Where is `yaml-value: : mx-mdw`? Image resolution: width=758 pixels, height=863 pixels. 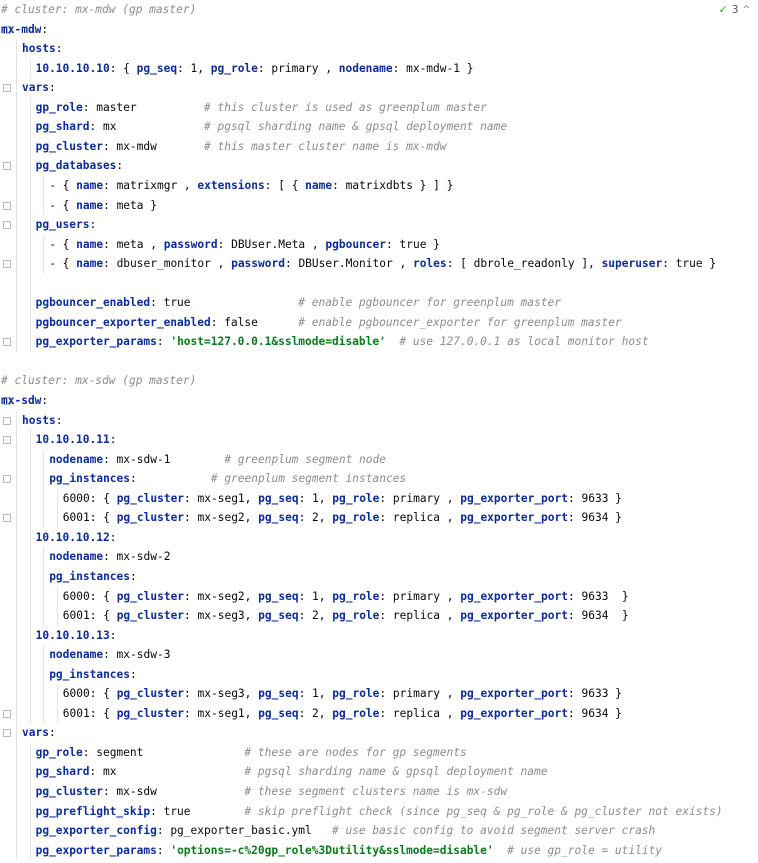 yaml-value: : mx-mdw is located at coordinates (153, 146).